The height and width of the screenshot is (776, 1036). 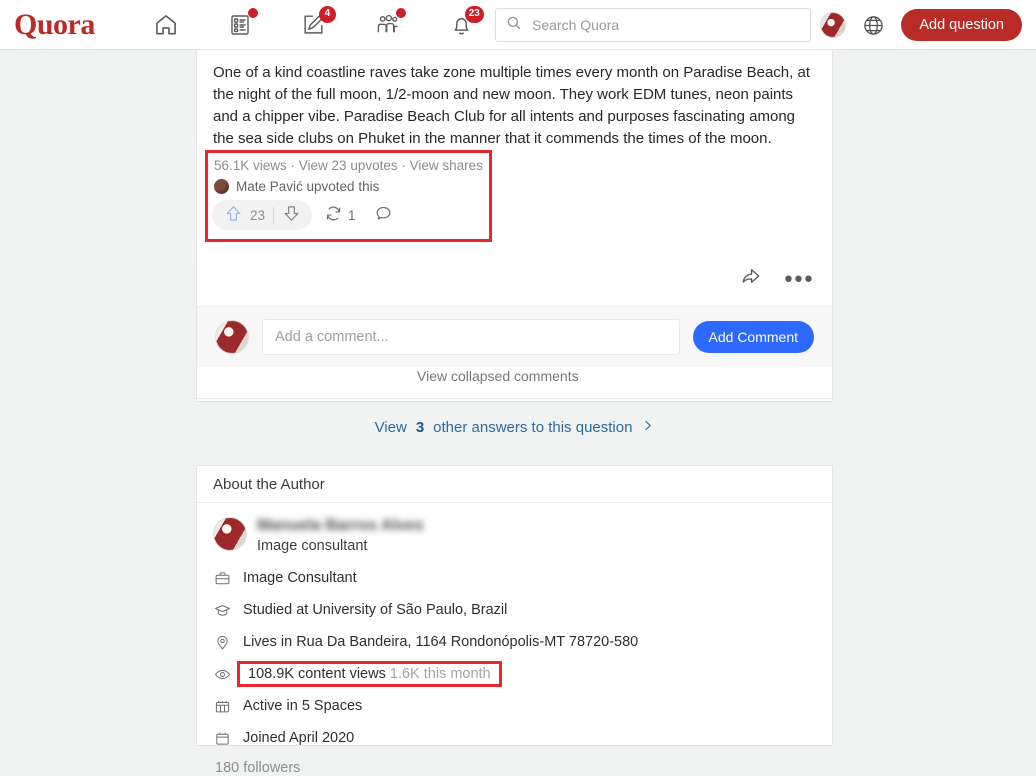 I want to click on location-pin-icon, so click(x=222, y=642).